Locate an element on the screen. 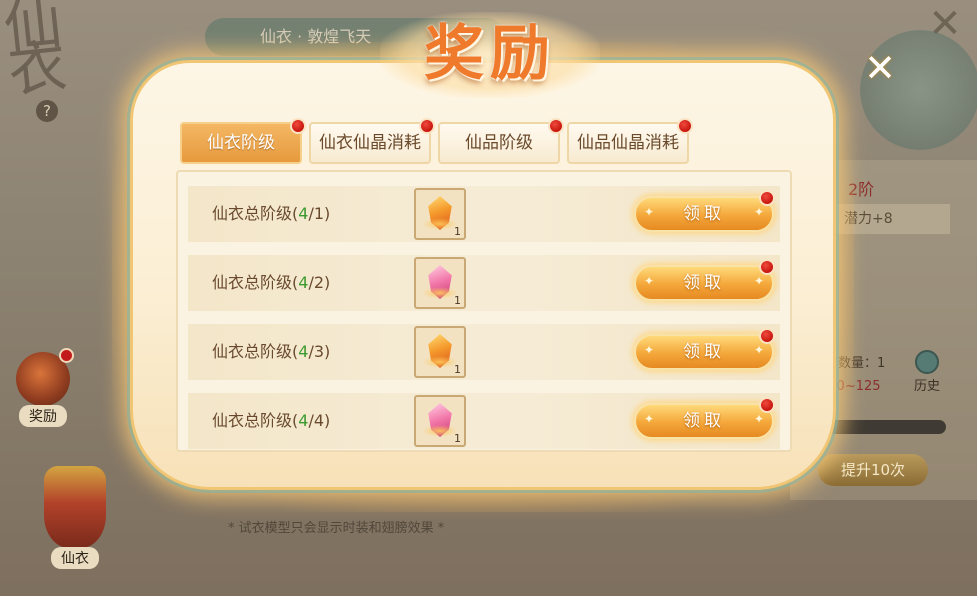 The height and width of the screenshot is (596, 977). magnifier-icon is located at coordinates (927, 362).